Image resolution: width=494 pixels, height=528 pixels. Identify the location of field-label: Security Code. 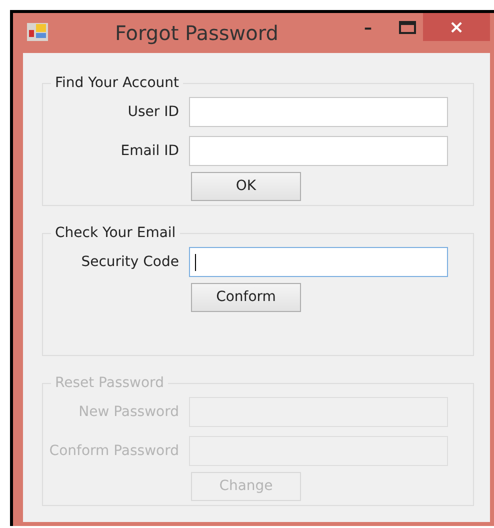
(129, 262).